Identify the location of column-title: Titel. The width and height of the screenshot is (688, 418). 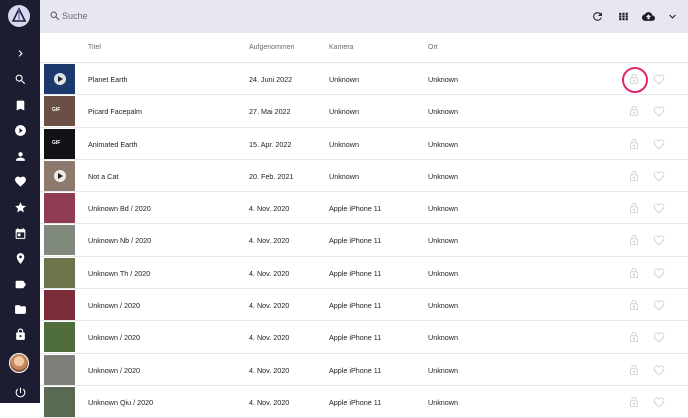
(94, 47).